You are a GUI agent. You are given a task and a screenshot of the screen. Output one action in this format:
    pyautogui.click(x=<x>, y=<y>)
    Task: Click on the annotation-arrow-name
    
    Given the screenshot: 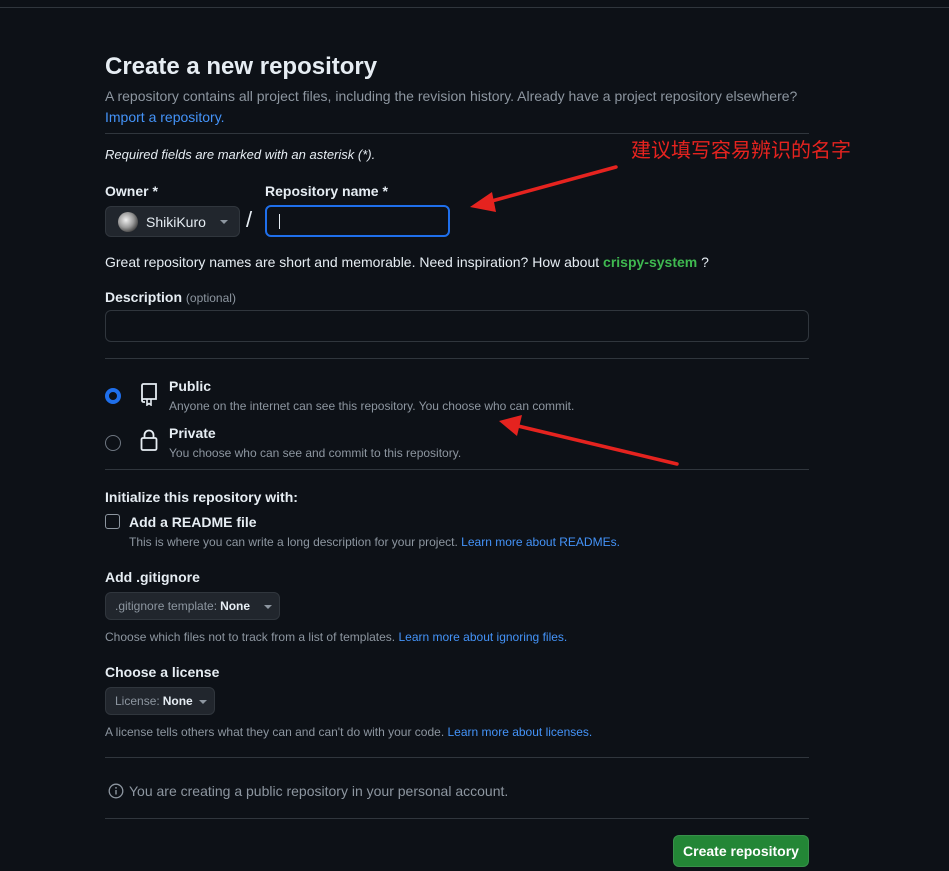 What is the action you would take?
    pyautogui.click(x=544, y=188)
    